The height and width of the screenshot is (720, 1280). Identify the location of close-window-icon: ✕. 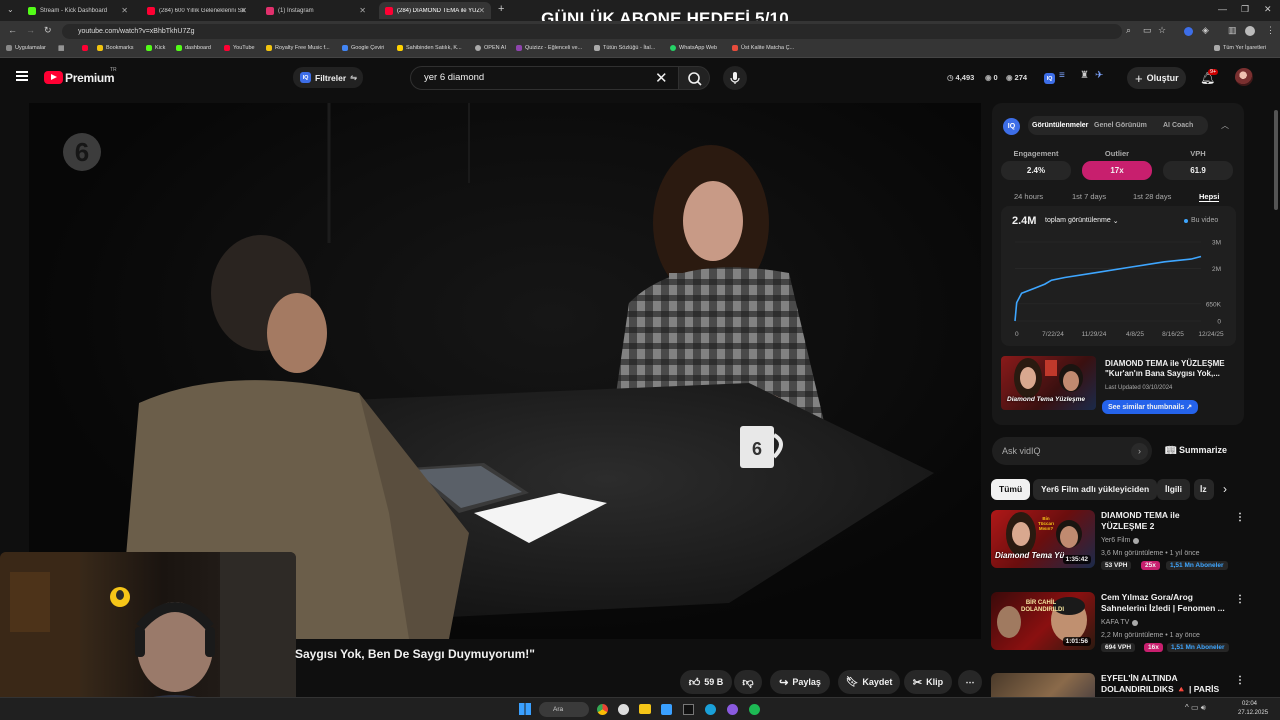
(1268, 9).